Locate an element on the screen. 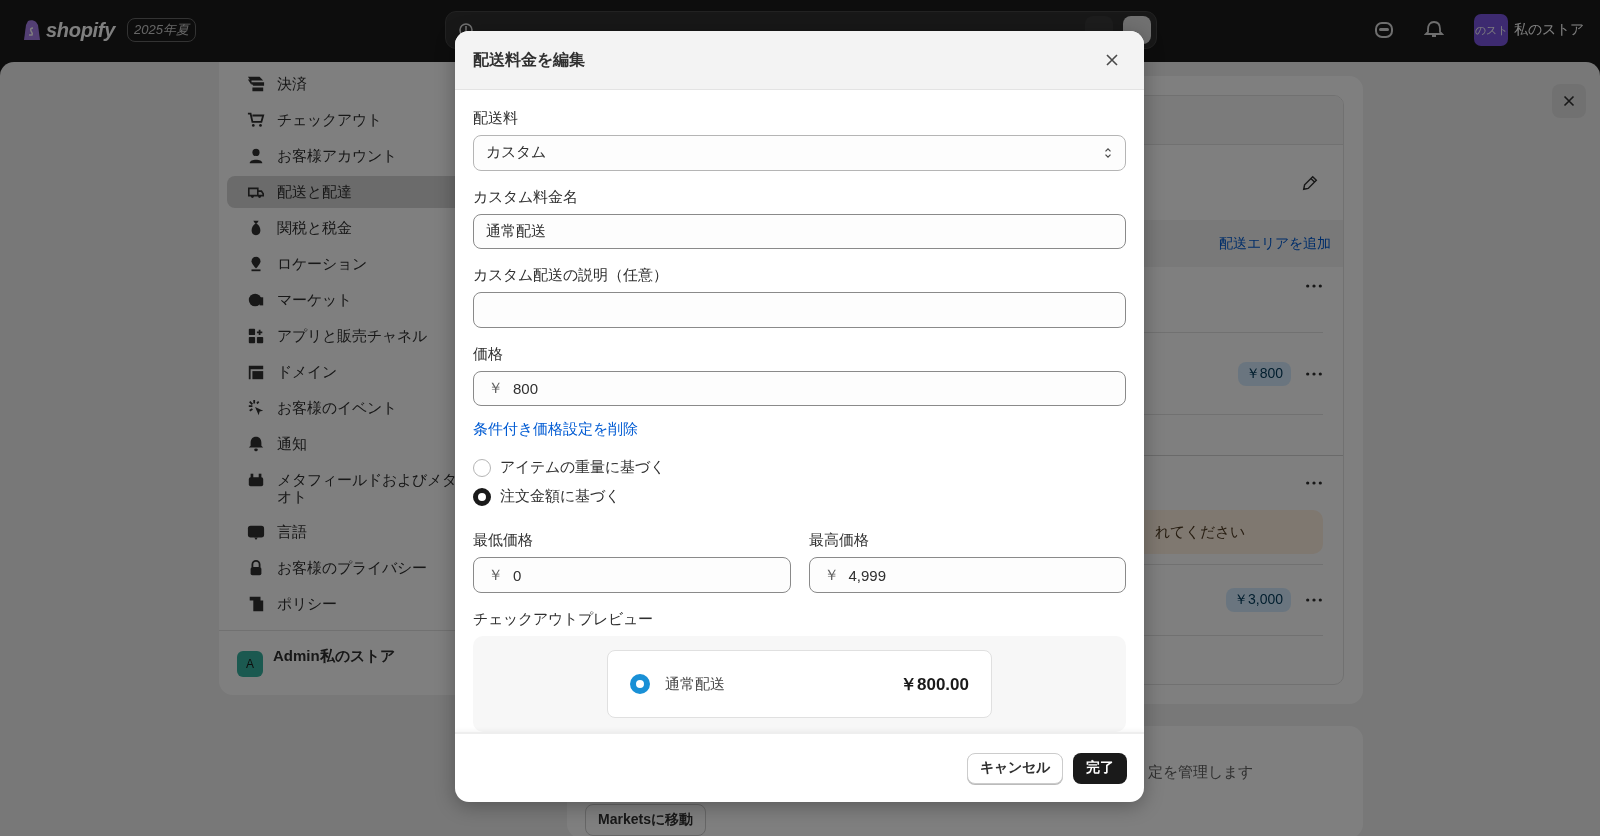  sidebar-item: お客様アカウント is located at coordinates (350, 156).